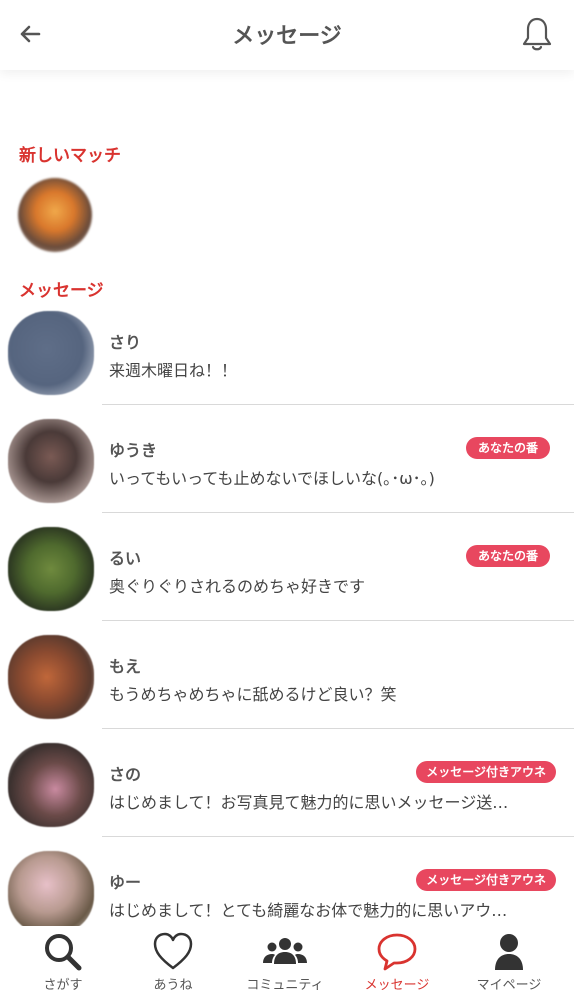 The image size is (574, 1000). I want to click on conversation-name: もえ, so click(125, 666).